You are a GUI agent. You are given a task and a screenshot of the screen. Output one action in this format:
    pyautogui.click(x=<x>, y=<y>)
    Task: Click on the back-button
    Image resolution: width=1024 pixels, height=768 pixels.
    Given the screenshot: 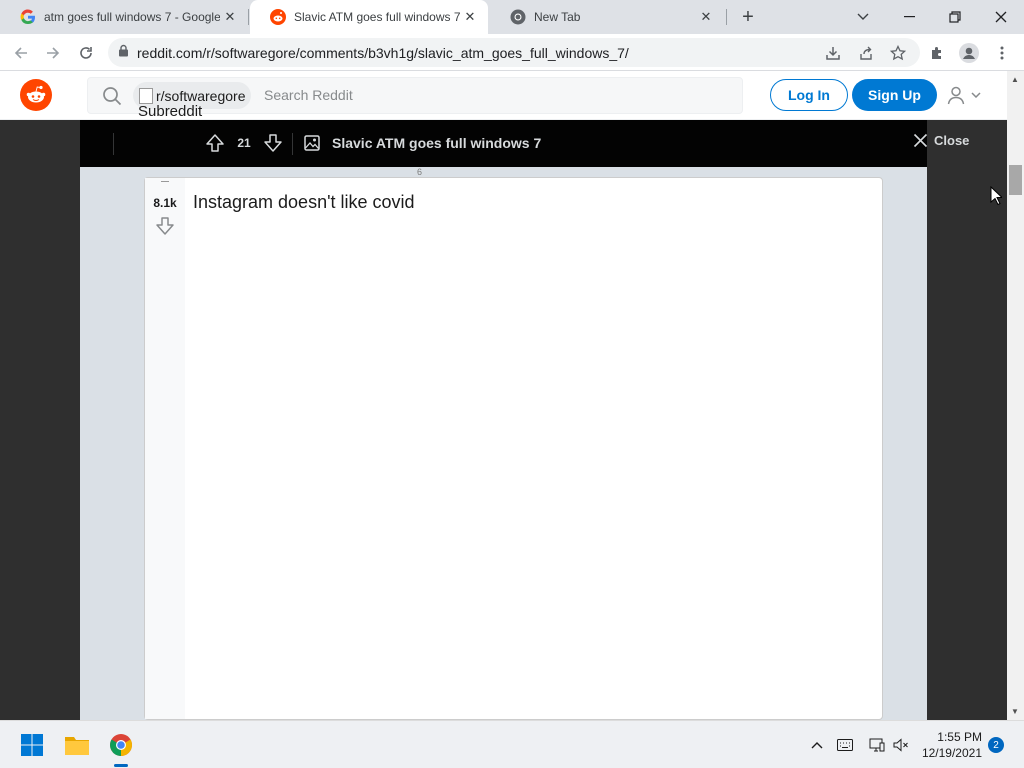 What is the action you would take?
    pyautogui.click(x=21, y=53)
    